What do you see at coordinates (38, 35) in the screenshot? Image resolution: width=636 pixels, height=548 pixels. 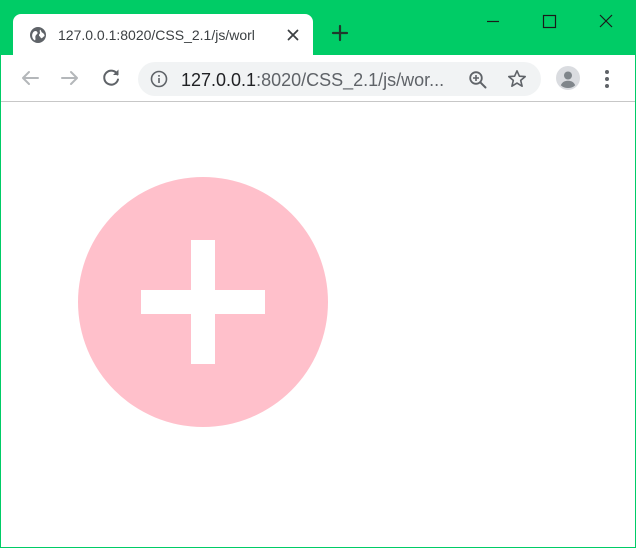 I see `globe-icon` at bounding box center [38, 35].